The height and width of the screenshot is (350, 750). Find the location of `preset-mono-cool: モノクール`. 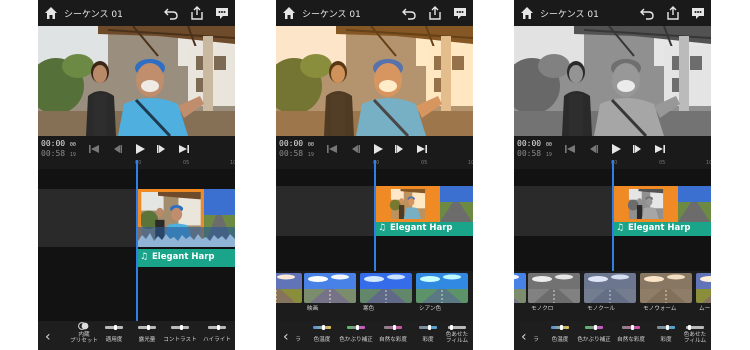

preset-mono-cool: モノクール is located at coordinates (610, 296).